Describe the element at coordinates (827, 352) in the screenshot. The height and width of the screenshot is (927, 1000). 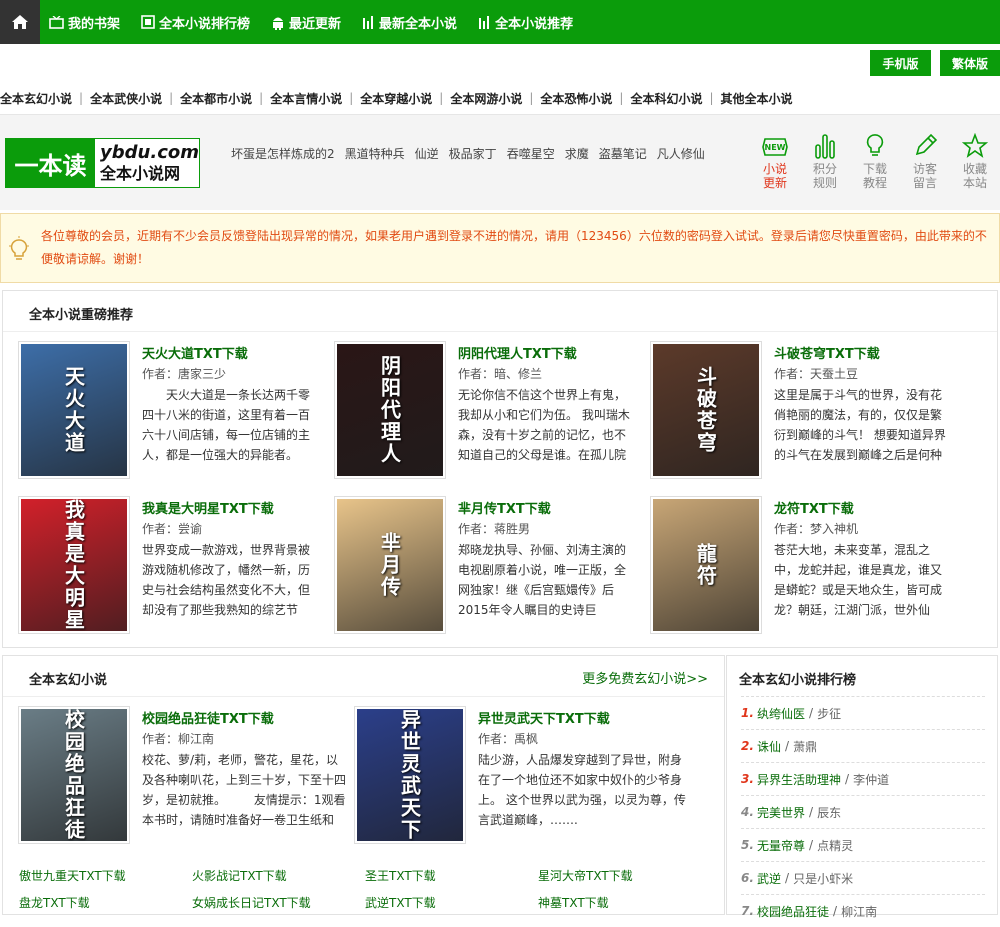
I see `book-title: 斗破苍穹TXT下载` at that location.